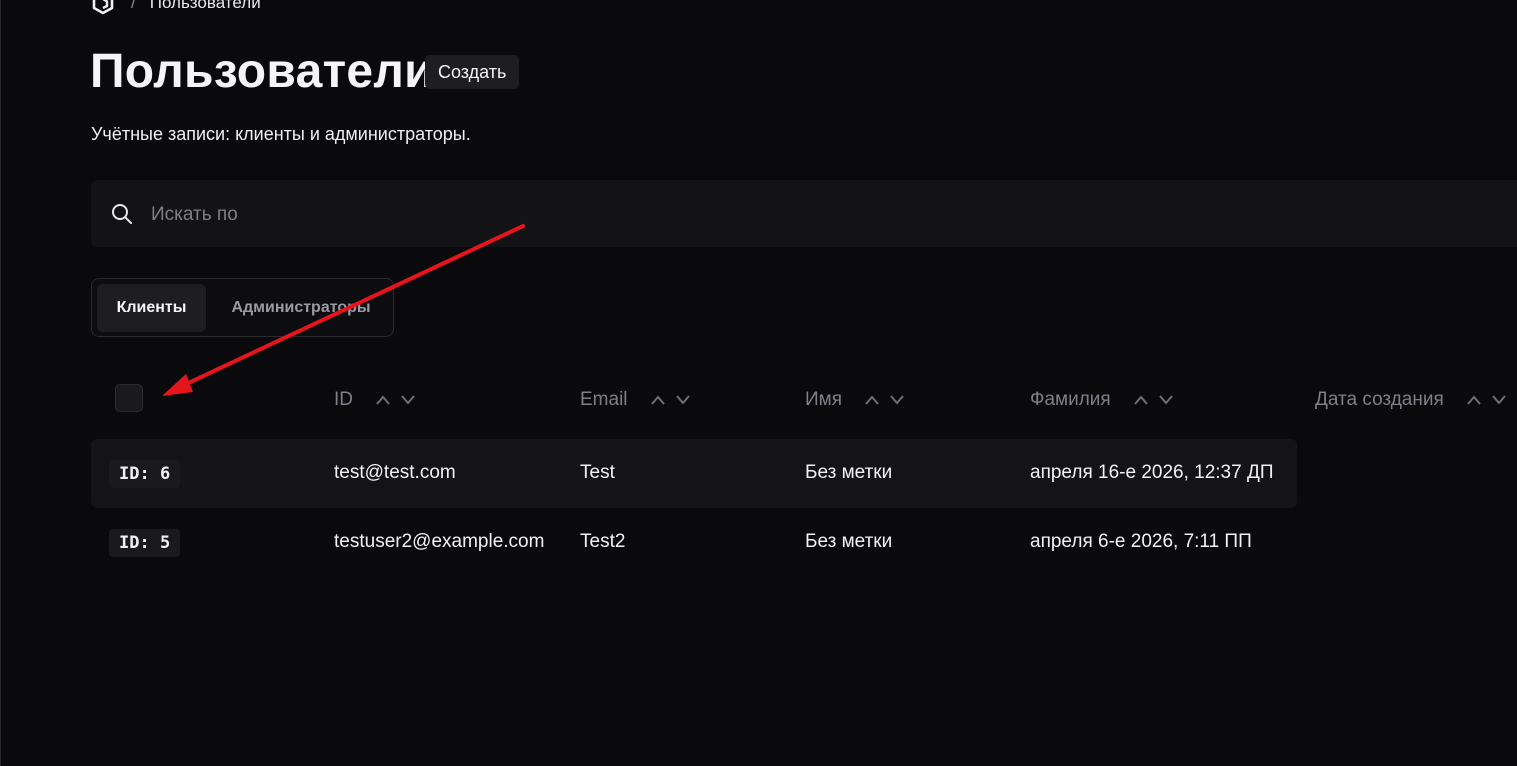 The image size is (1517, 766). What do you see at coordinates (824, 399) in the screenshot?
I see `column-header-label: Имя` at bounding box center [824, 399].